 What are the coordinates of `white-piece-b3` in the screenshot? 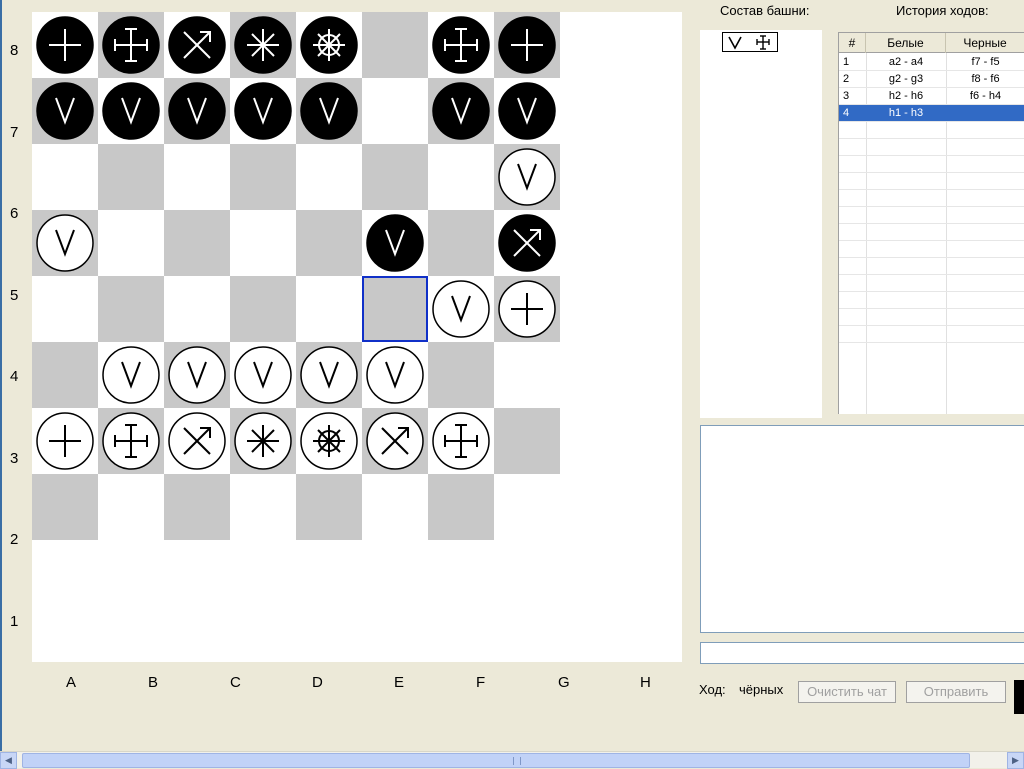 It's located at (131, 375).